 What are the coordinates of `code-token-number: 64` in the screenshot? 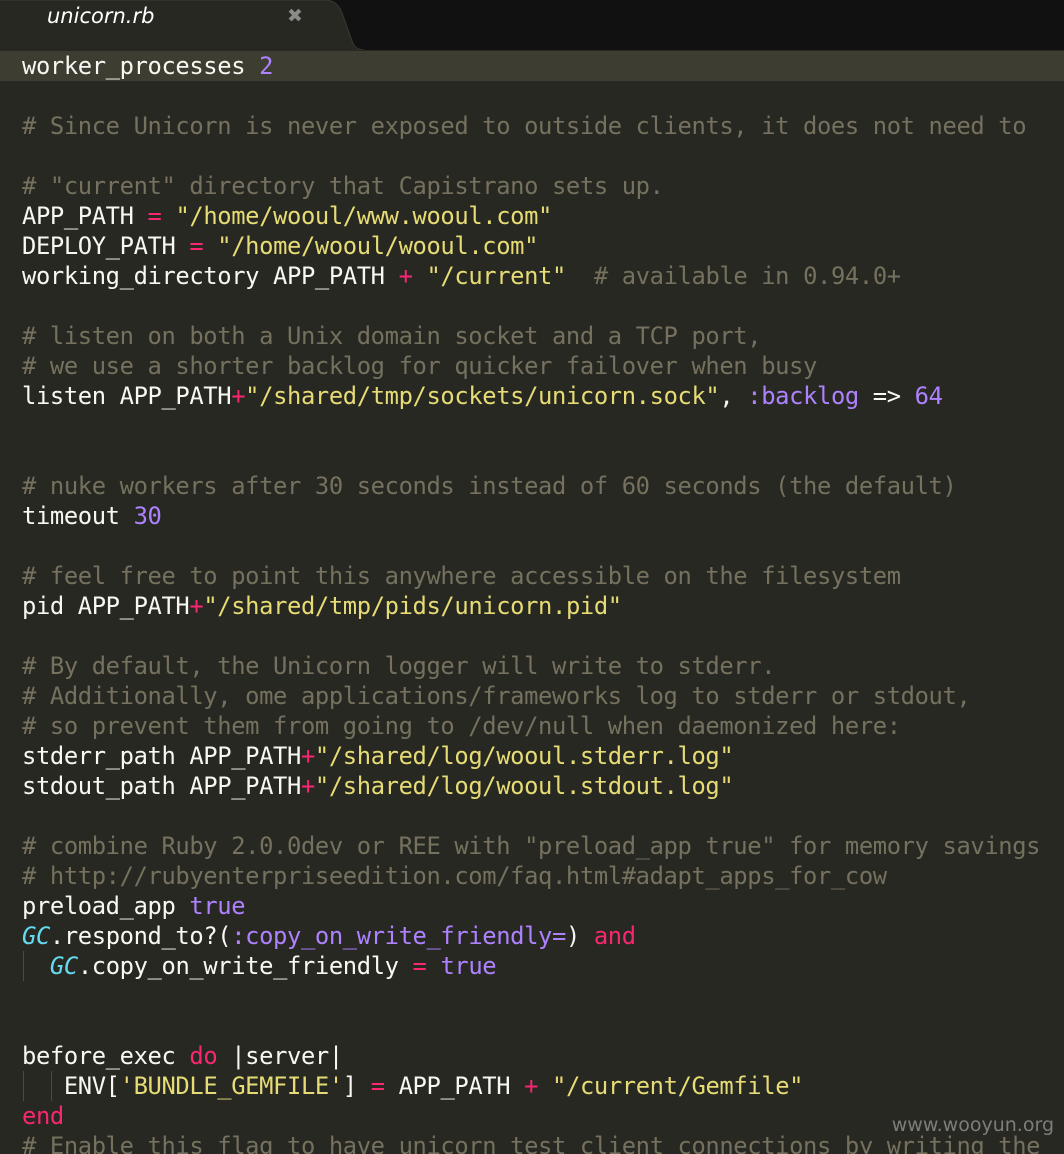 It's located at (928, 396).